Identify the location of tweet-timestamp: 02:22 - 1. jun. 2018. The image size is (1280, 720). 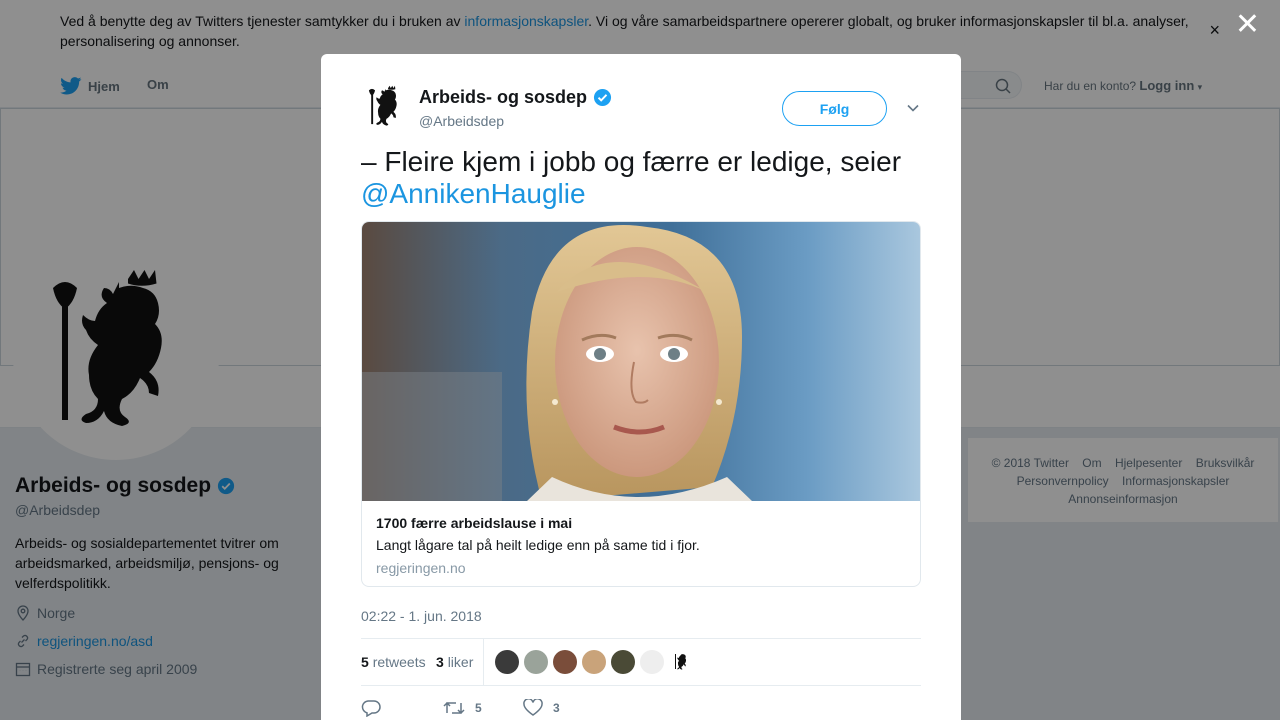
(421, 616).